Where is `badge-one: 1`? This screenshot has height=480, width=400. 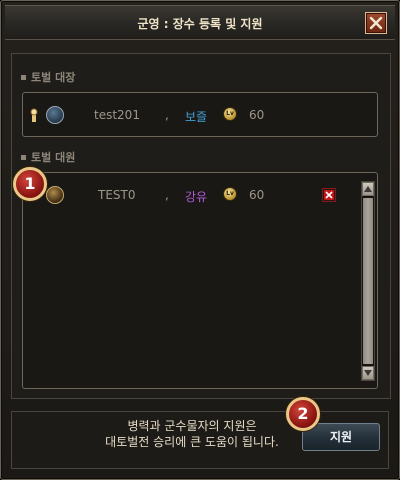 badge-one: 1 is located at coordinates (30, 184).